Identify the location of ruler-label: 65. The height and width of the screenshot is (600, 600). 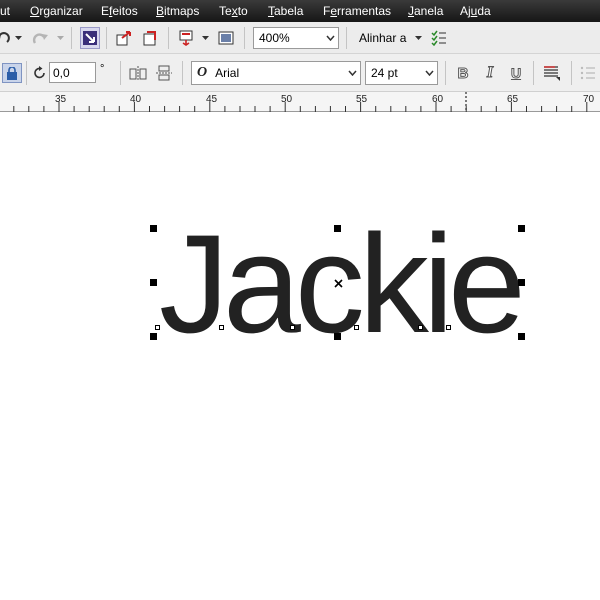
(513, 99).